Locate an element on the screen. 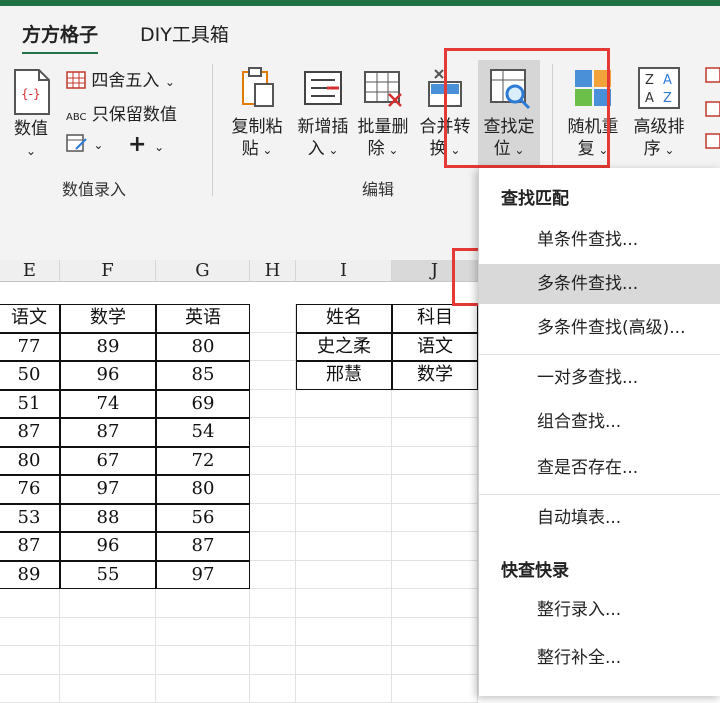  table-cell: 56 is located at coordinates (203, 518).